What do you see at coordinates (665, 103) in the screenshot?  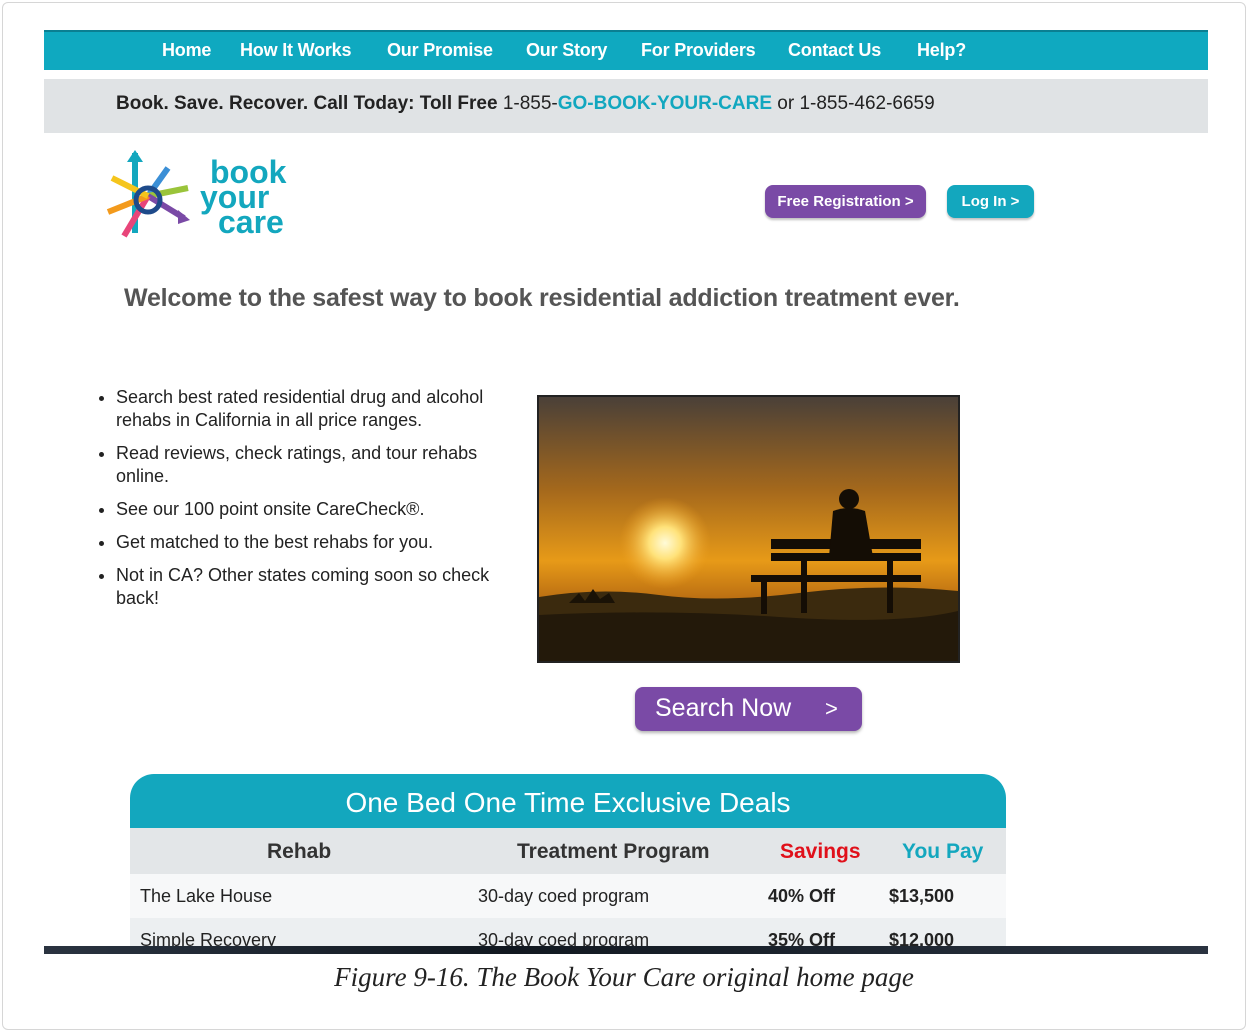 I see `phone-vanity: GO-BOOK-YOUR-CARE` at bounding box center [665, 103].